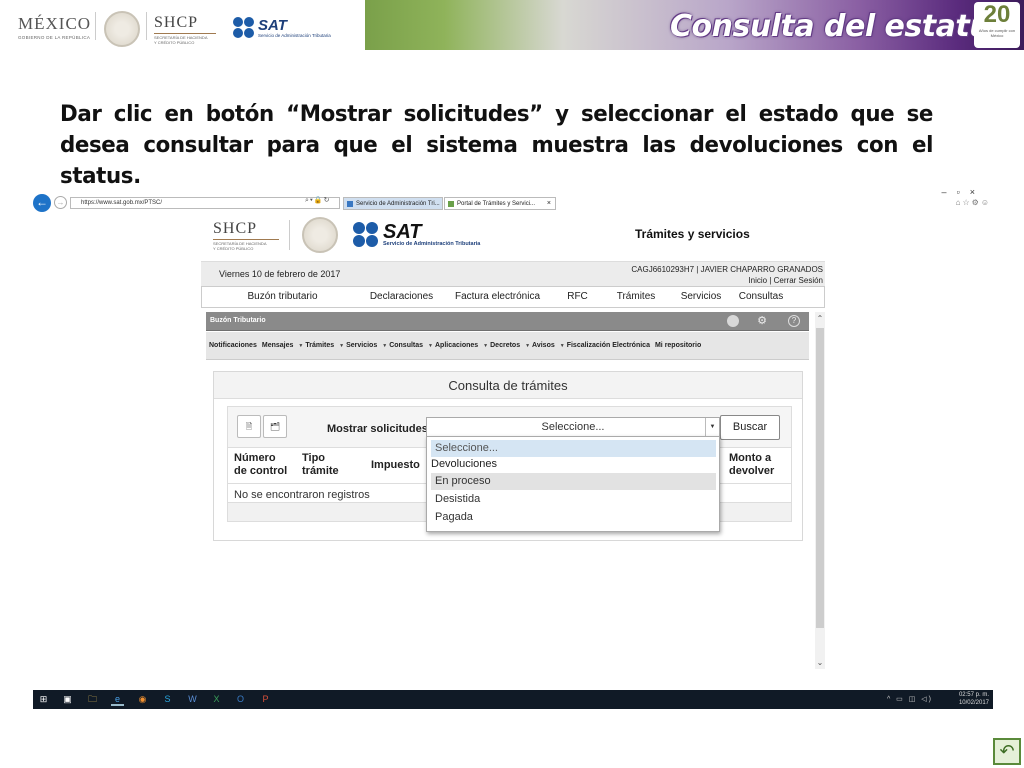 This screenshot has width=1024, height=768. What do you see at coordinates (820, 478) in the screenshot?
I see `scrollbar-thumb` at bounding box center [820, 478].